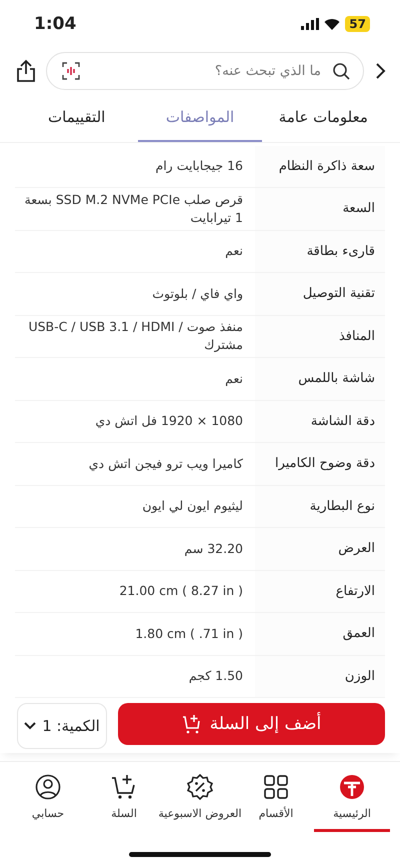  Describe the element at coordinates (135, 336) in the screenshot. I see `spec-value: USB-C / USB 3.1 / HDMI / منفذ صوت مشترك` at that location.